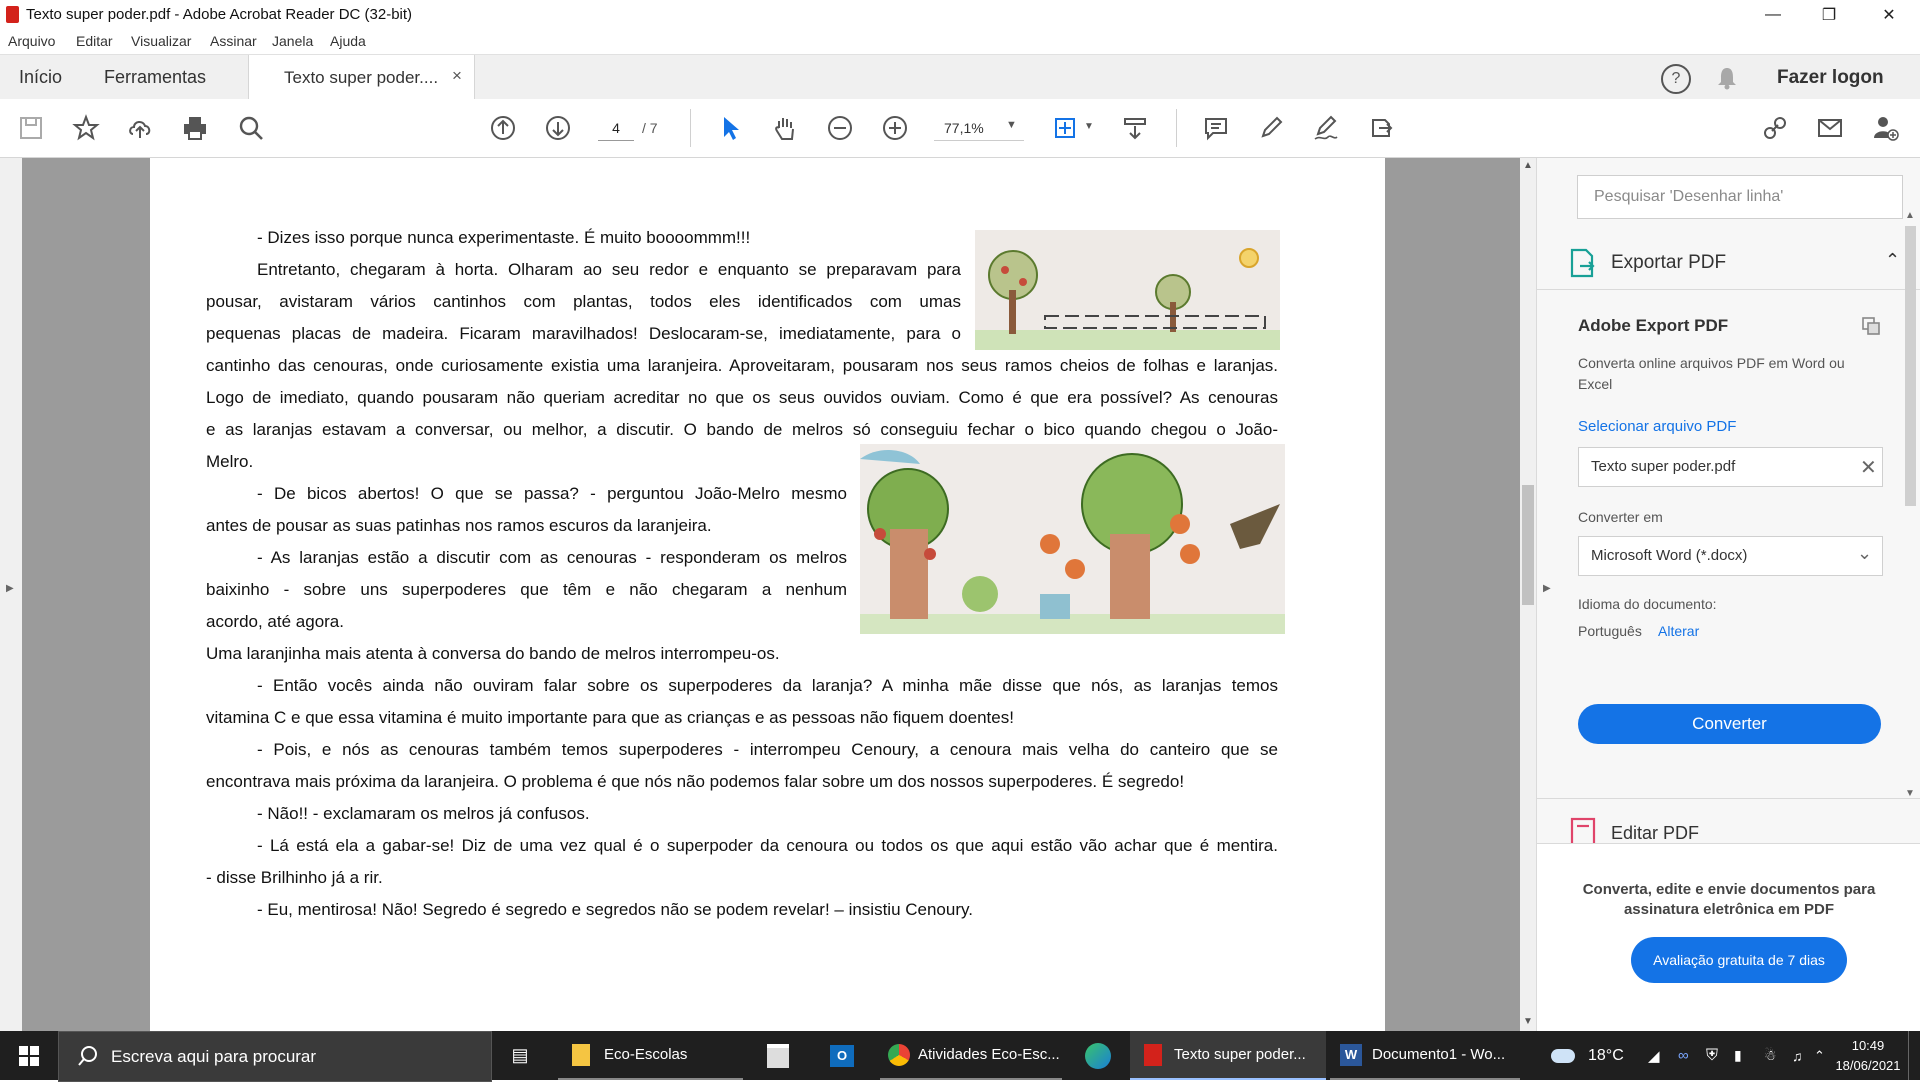  What do you see at coordinates (94, 41) in the screenshot?
I see `menu-editar: Editar` at bounding box center [94, 41].